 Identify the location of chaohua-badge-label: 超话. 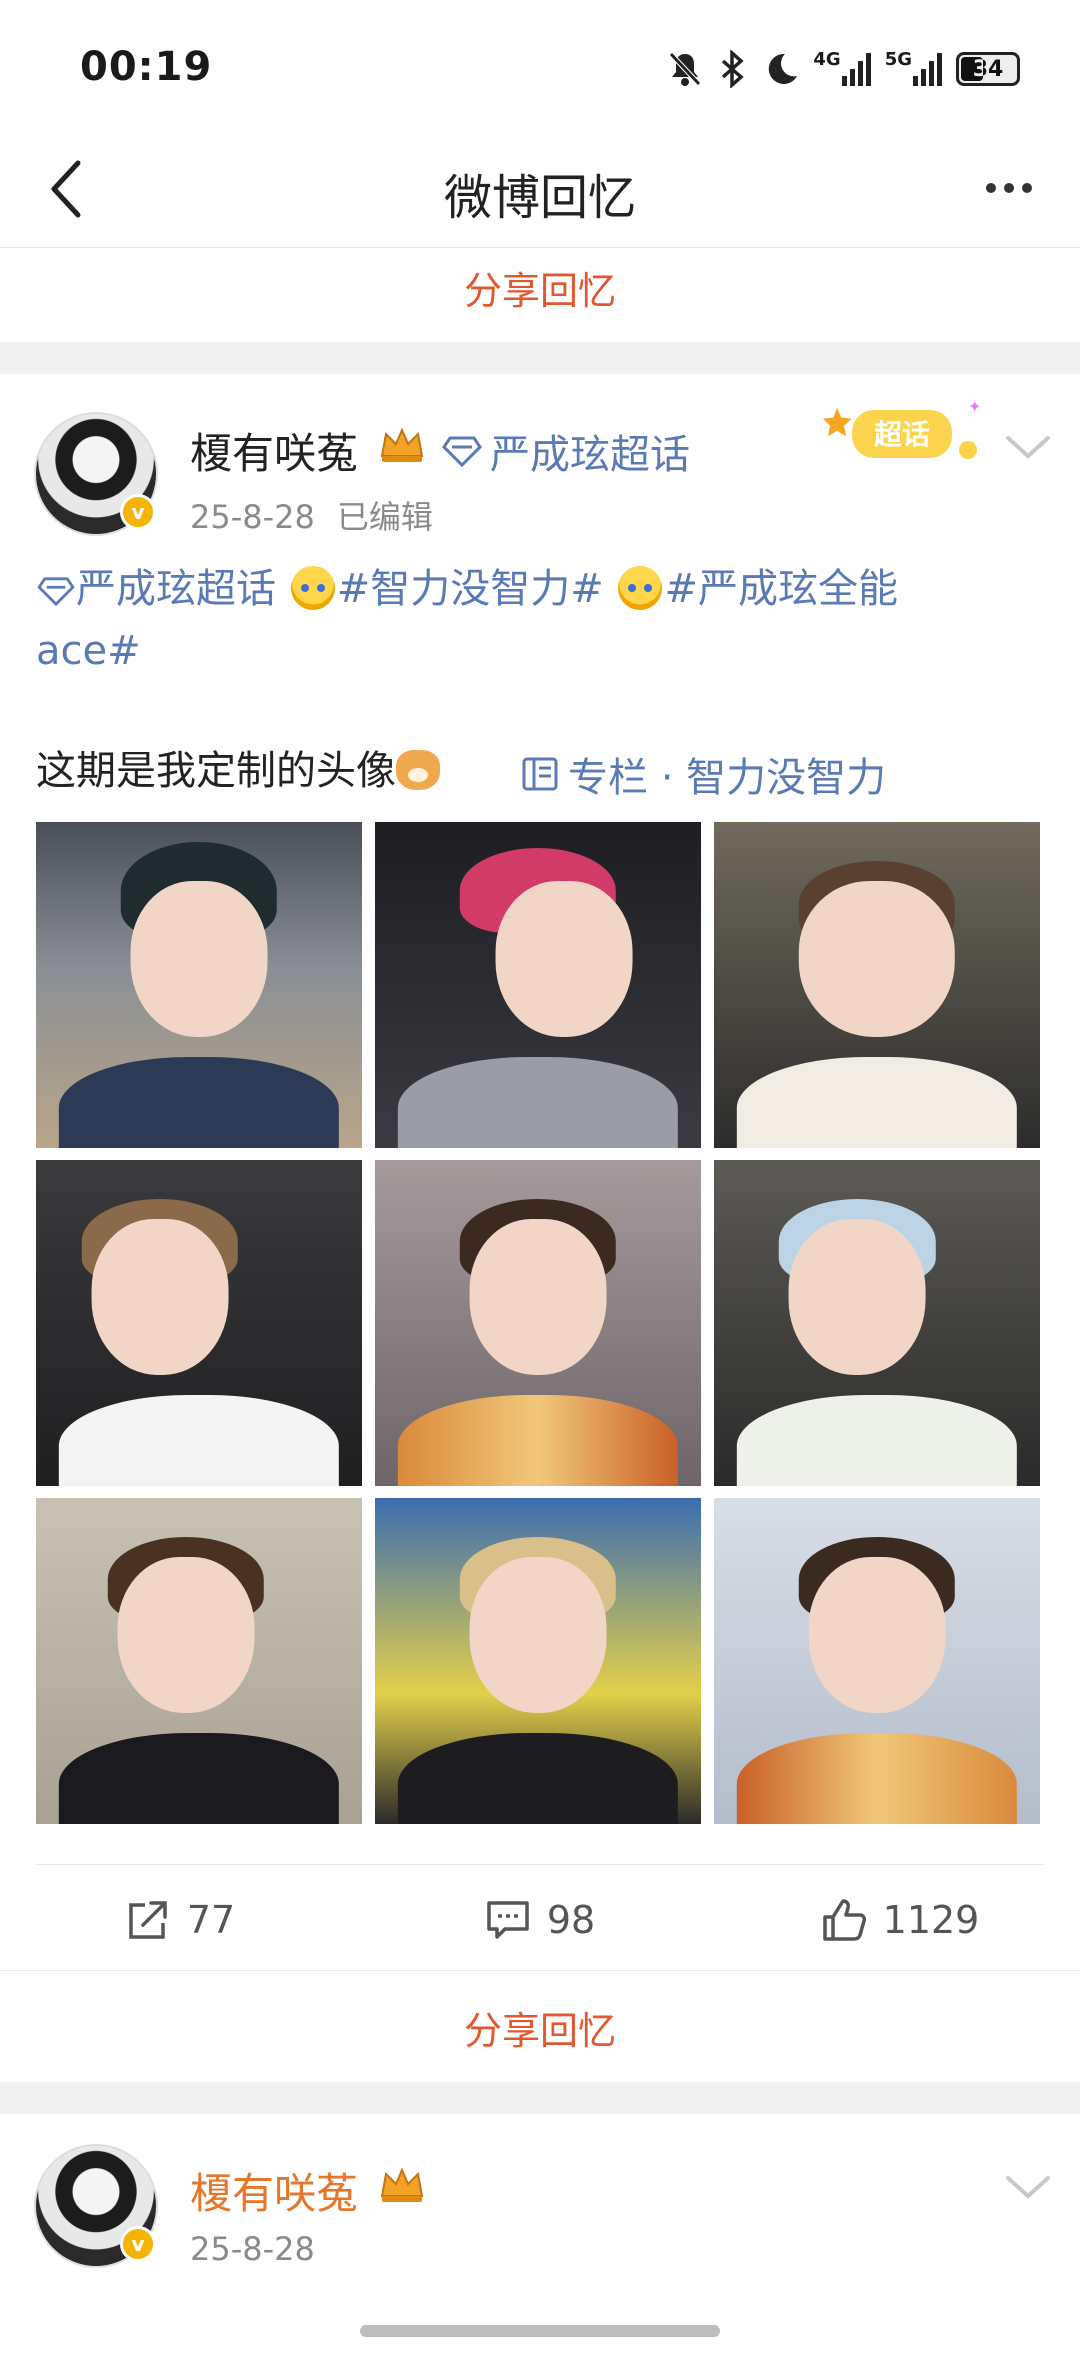
(902, 434).